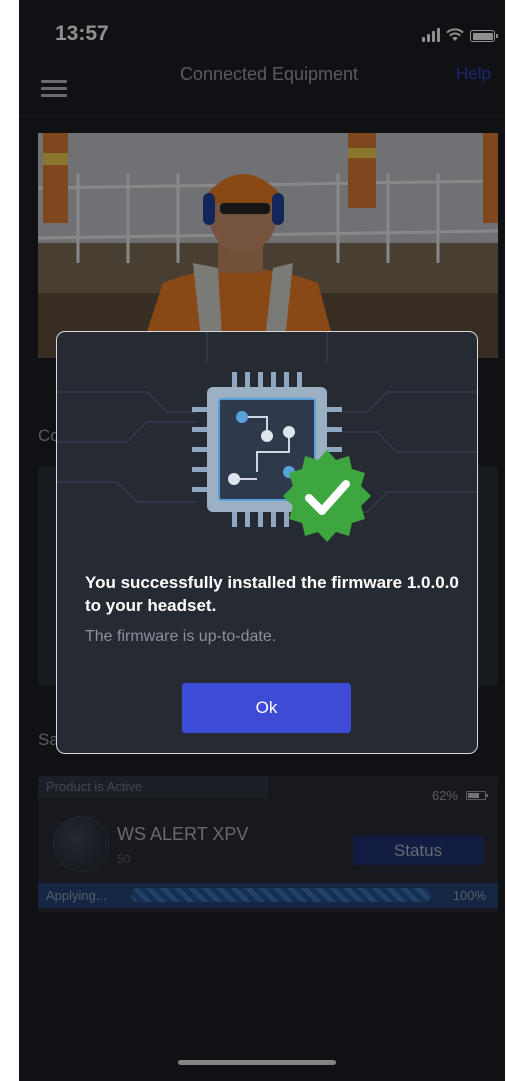 This screenshot has width=507, height=1081. I want to click on success-check-icon, so click(327, 496).